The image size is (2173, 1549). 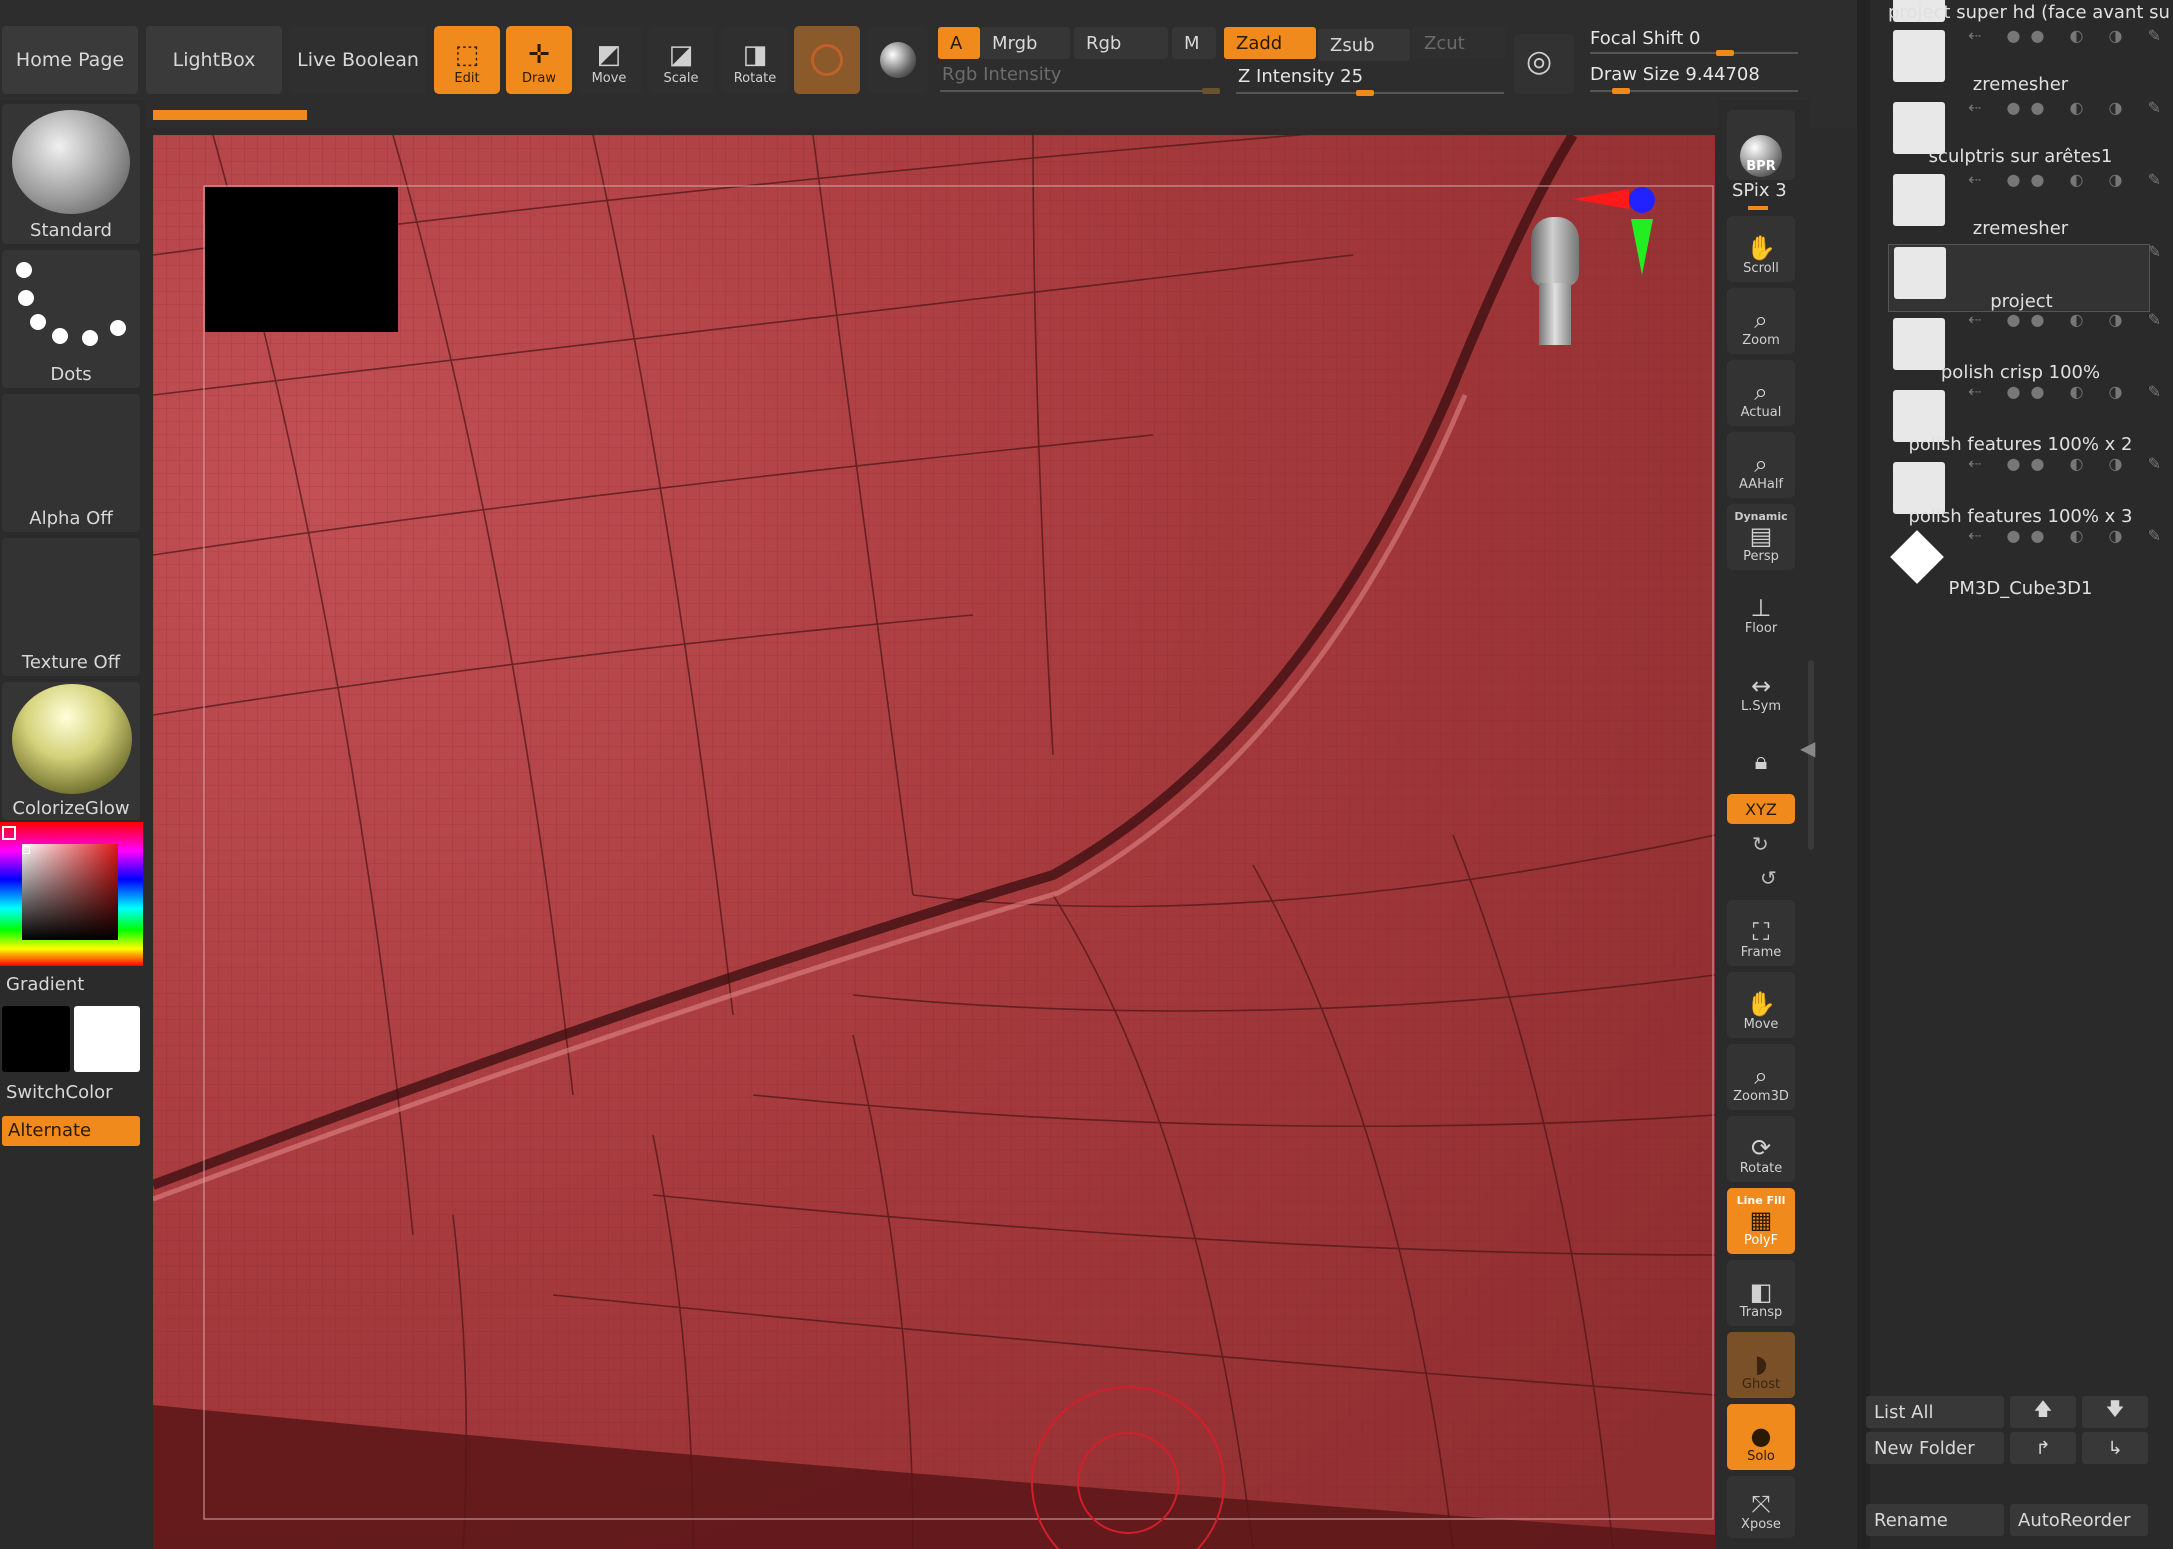 I want to click on a-mode-chip: A, so click(x=959, y=43).